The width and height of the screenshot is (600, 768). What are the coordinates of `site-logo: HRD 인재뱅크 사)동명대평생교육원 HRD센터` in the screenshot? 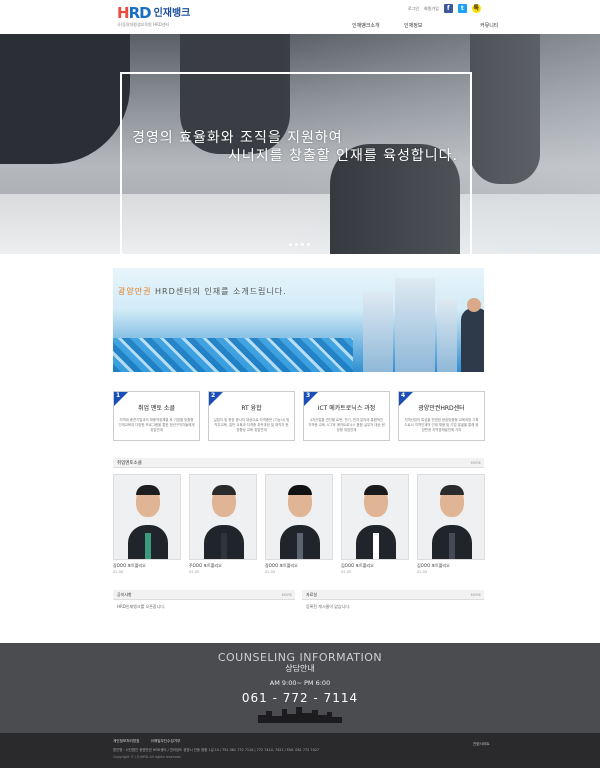 It's located at (153, 17).